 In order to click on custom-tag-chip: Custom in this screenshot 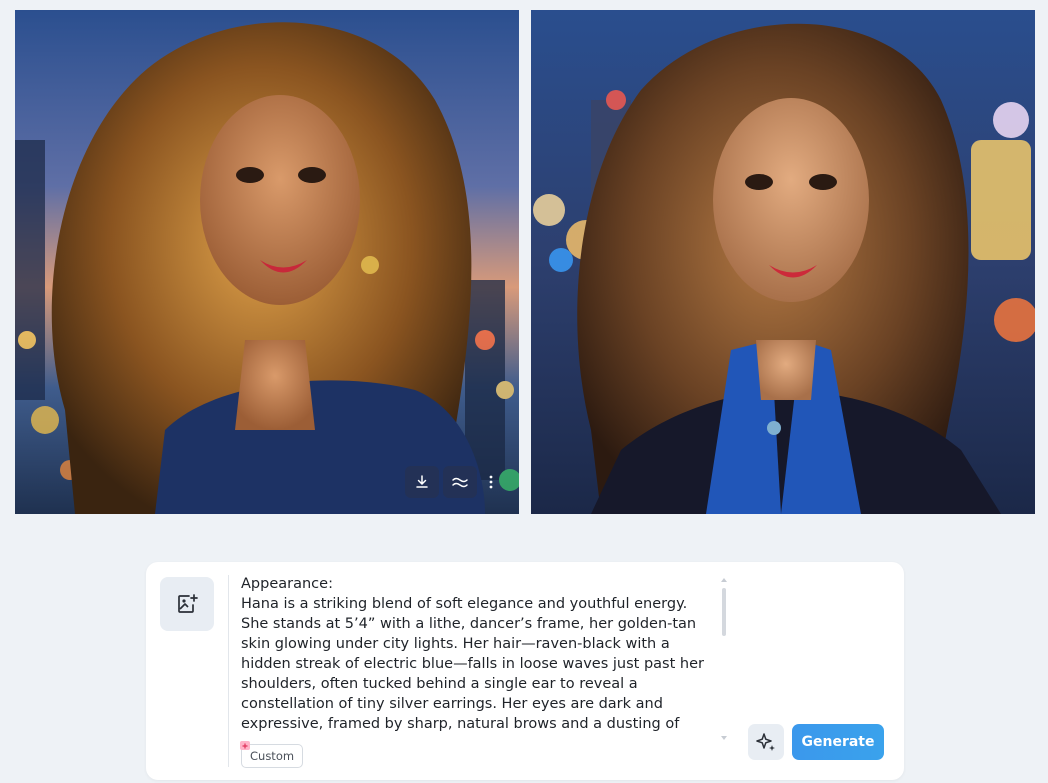, I will do `click(272, 754)`.